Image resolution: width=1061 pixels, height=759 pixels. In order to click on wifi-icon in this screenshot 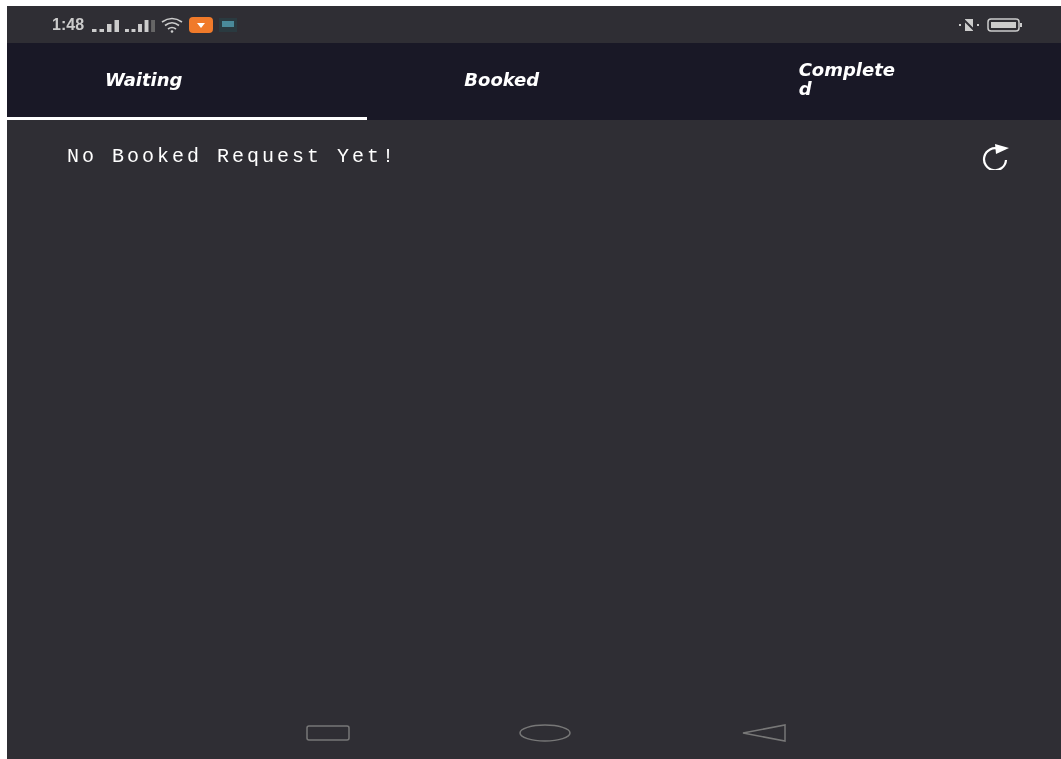, I will do `click(172, 24)`.